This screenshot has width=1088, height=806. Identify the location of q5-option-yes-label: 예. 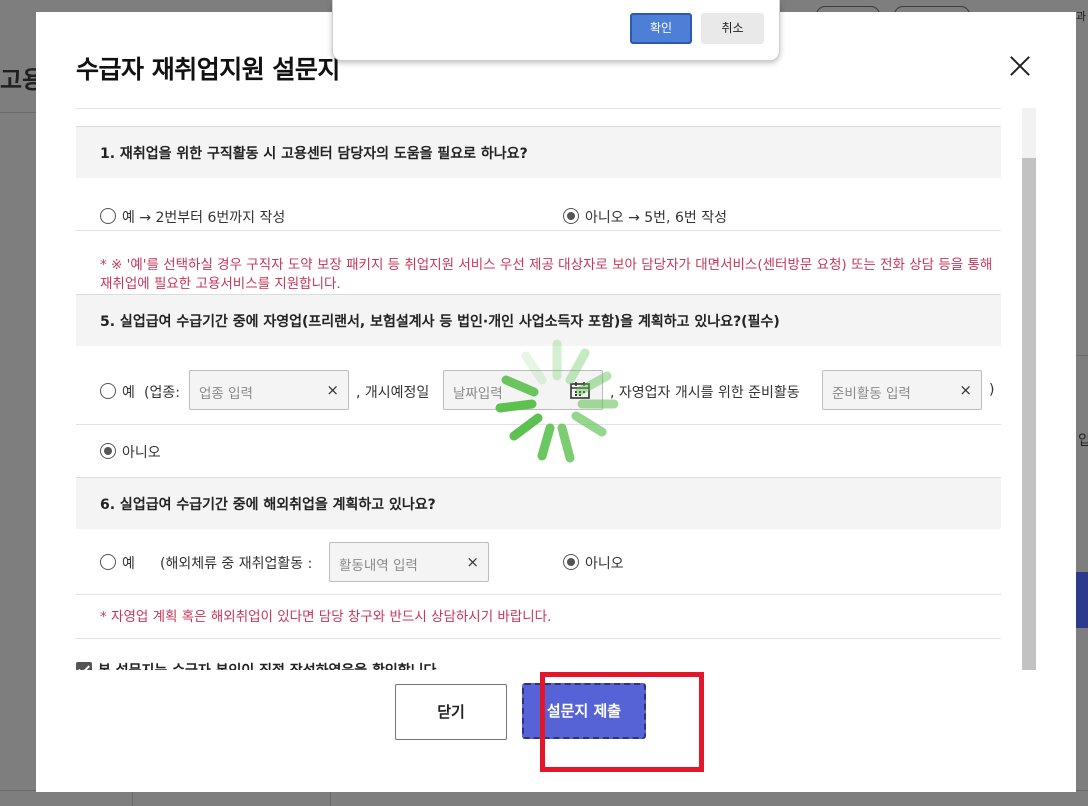
(128, 393).